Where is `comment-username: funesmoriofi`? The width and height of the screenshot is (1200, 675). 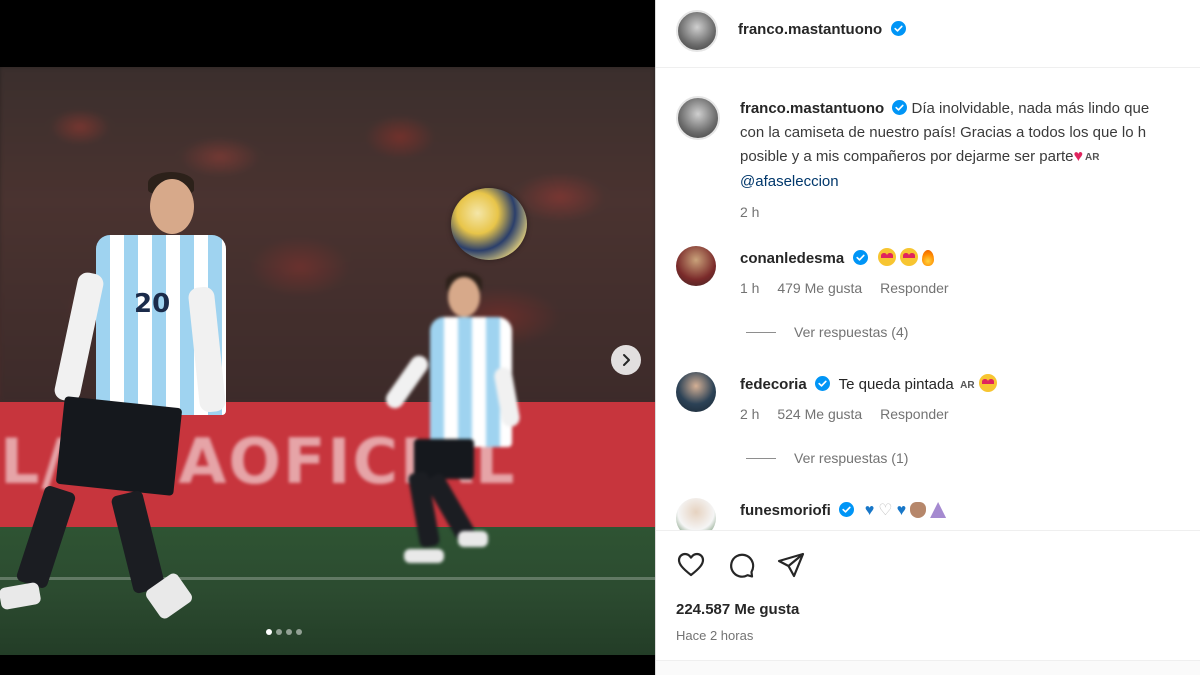
comment-username: funesmoriofi is located at coordinates (785, 510).